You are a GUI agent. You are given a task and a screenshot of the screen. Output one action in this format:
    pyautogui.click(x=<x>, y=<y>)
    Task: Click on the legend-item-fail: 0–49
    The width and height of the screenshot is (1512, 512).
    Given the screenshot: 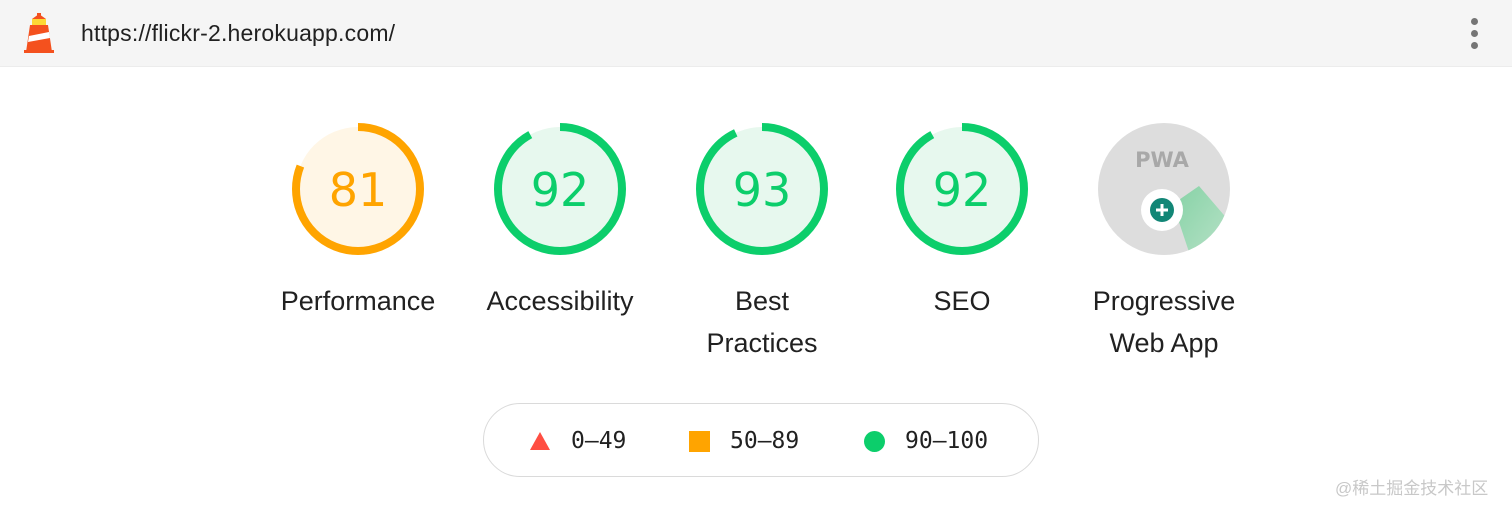 What is the action you would take?
    pyautogui.click(x=577, y=441)
    